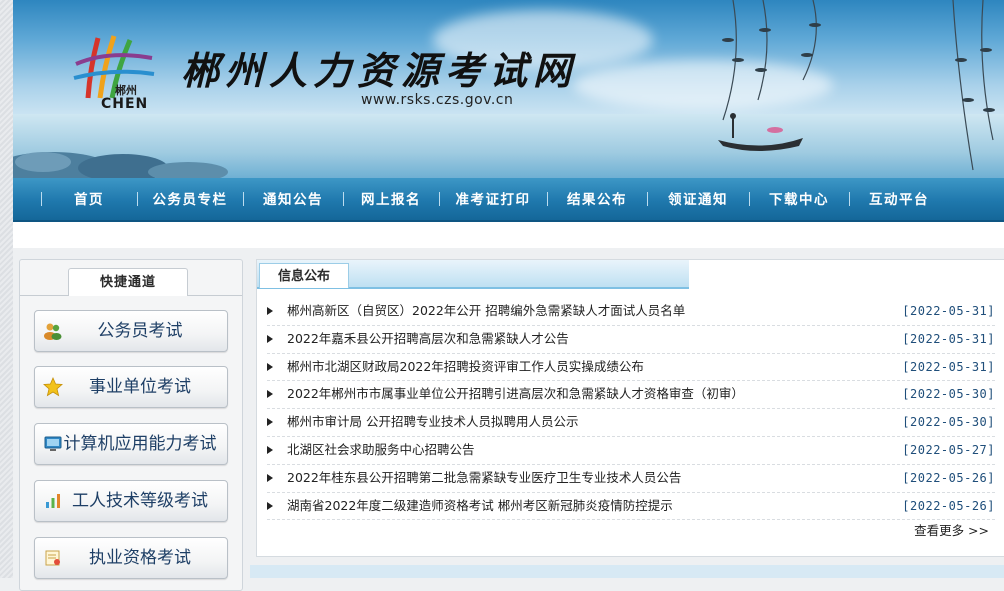  I want to click on news-title: 北湖区社会求助服务中心招聘公告, so click(381, 450).